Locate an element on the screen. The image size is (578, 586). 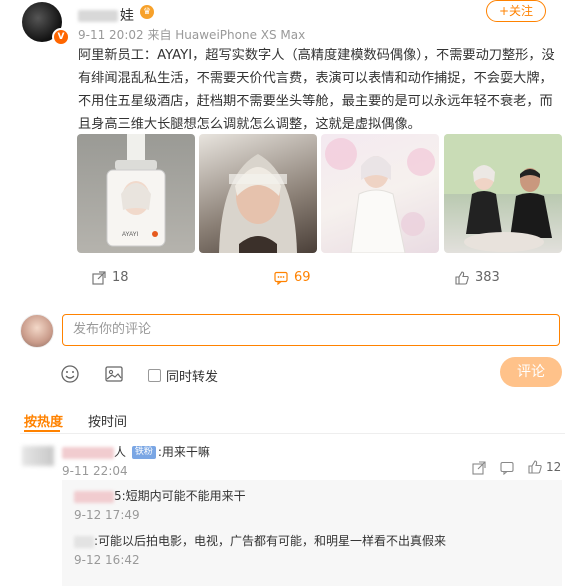
current-user-avatar is located at coordinates (37, 331).